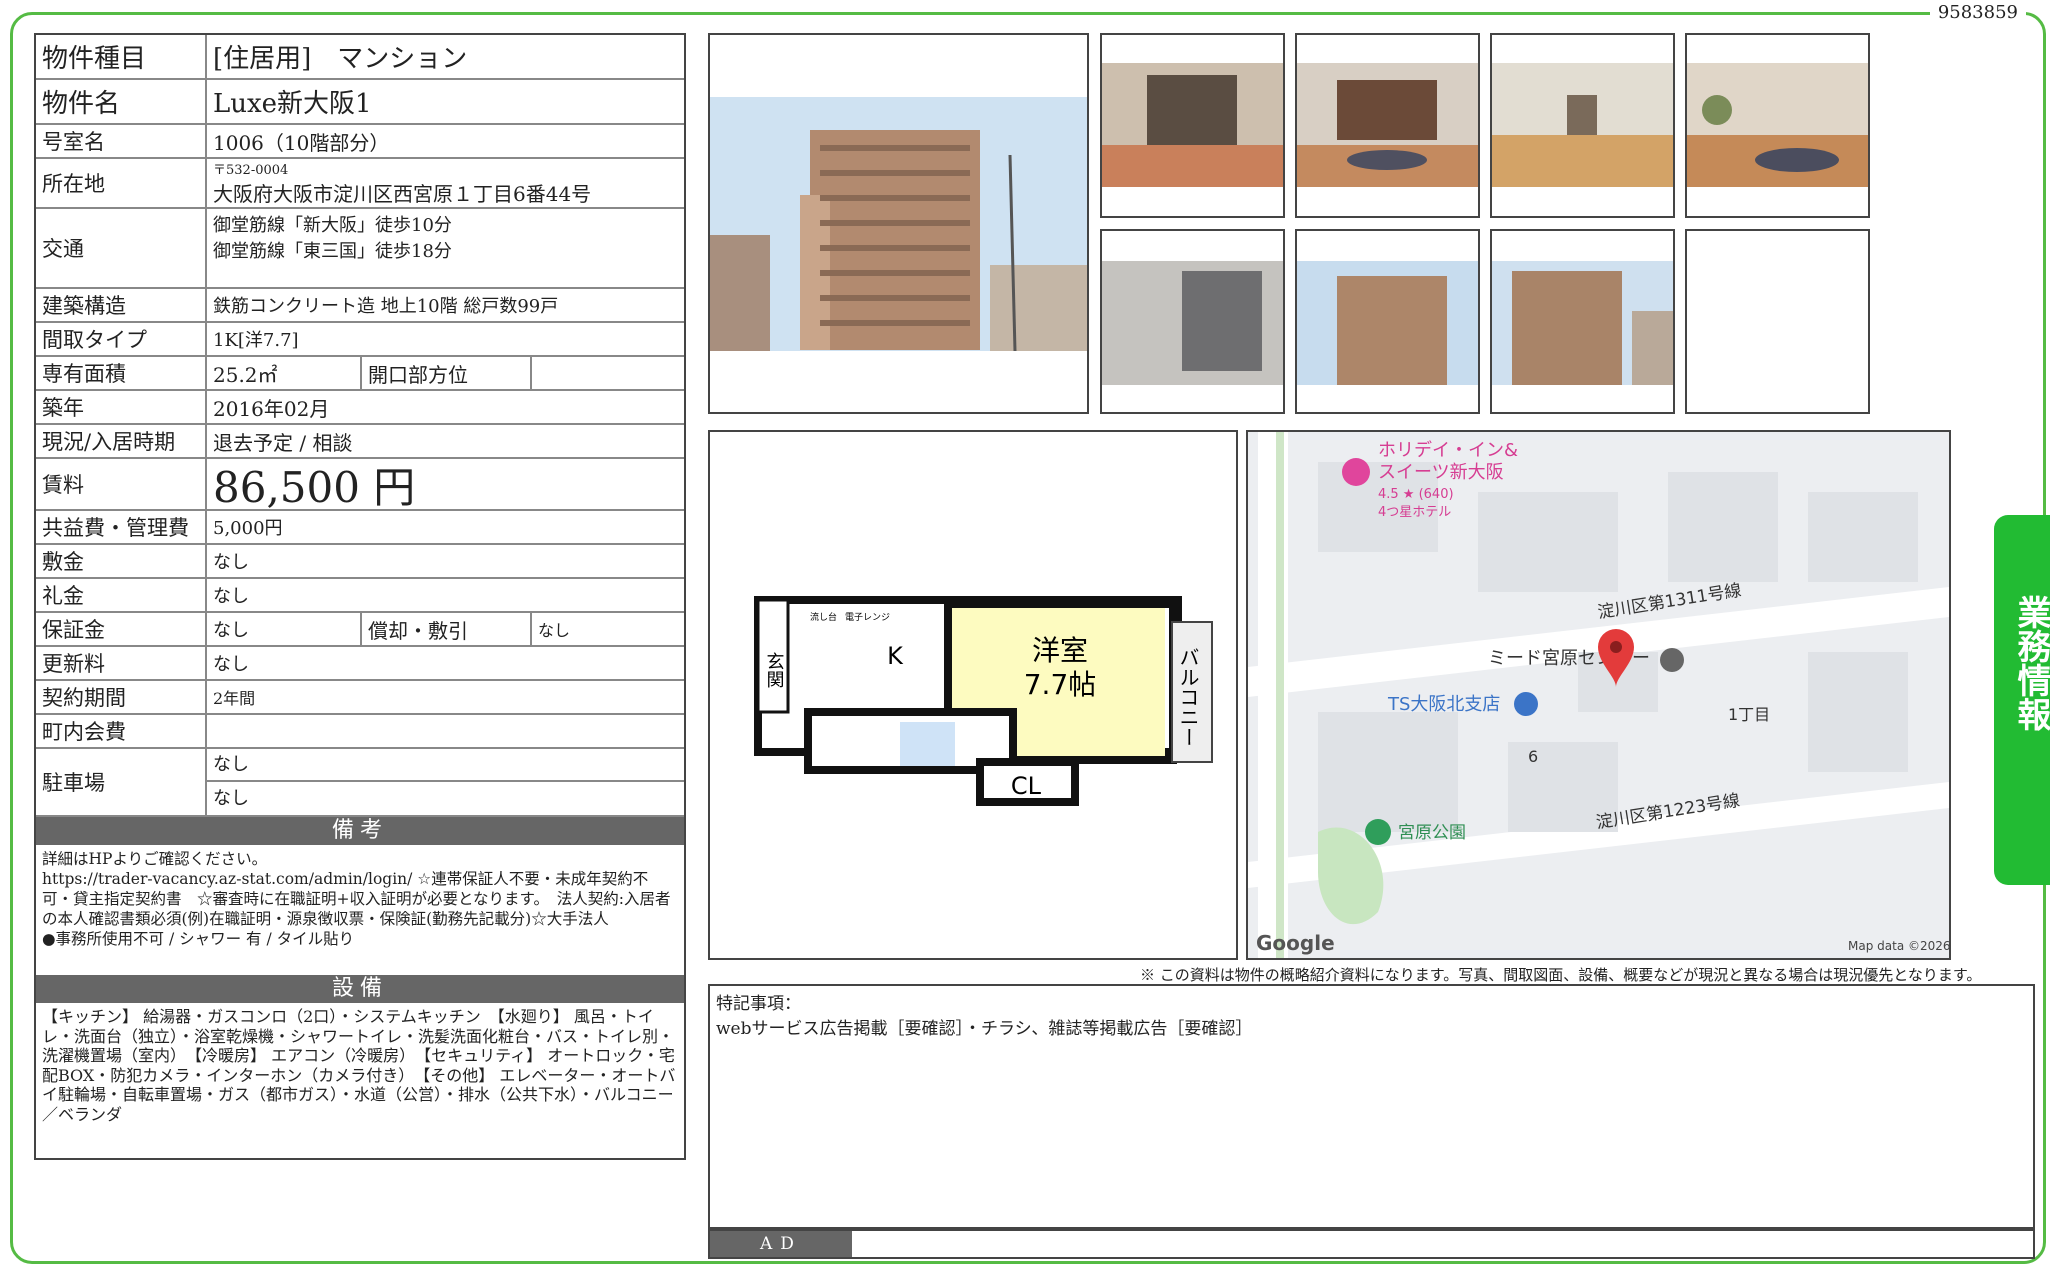 This screenshot has height=1265, width=2056. I want to click on label: 号室名, so click(121, 141).